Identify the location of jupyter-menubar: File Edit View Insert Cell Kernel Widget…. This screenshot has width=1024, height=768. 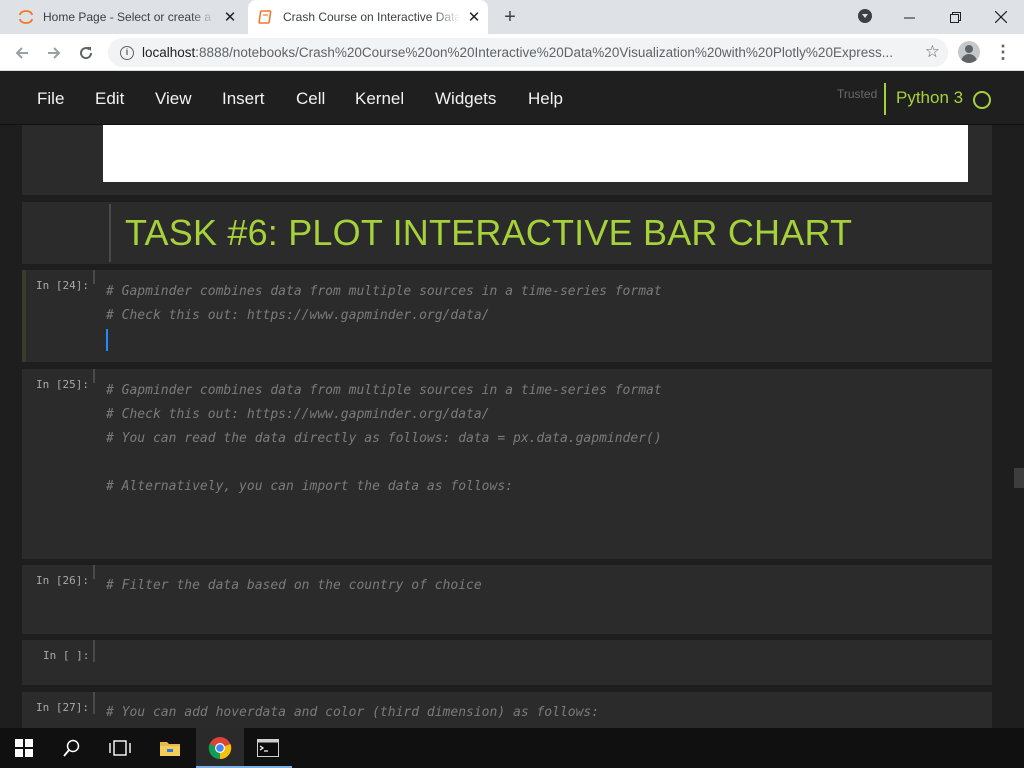
(512, 98).